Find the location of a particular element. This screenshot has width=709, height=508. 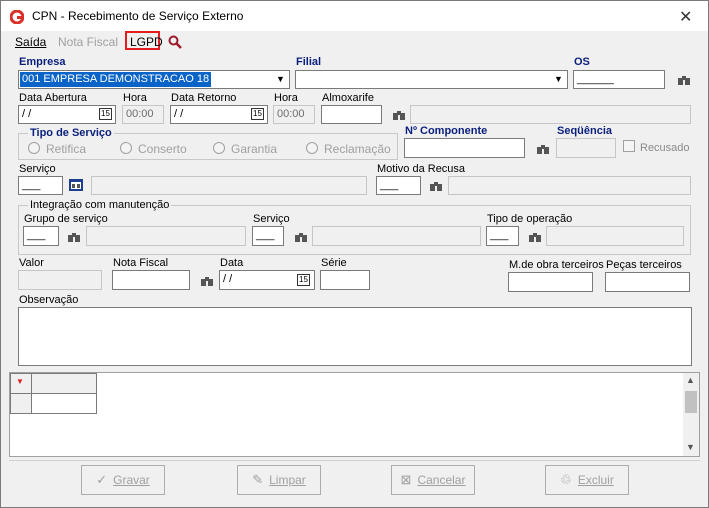

mao-obra-input is located at coordinates (550, 282).